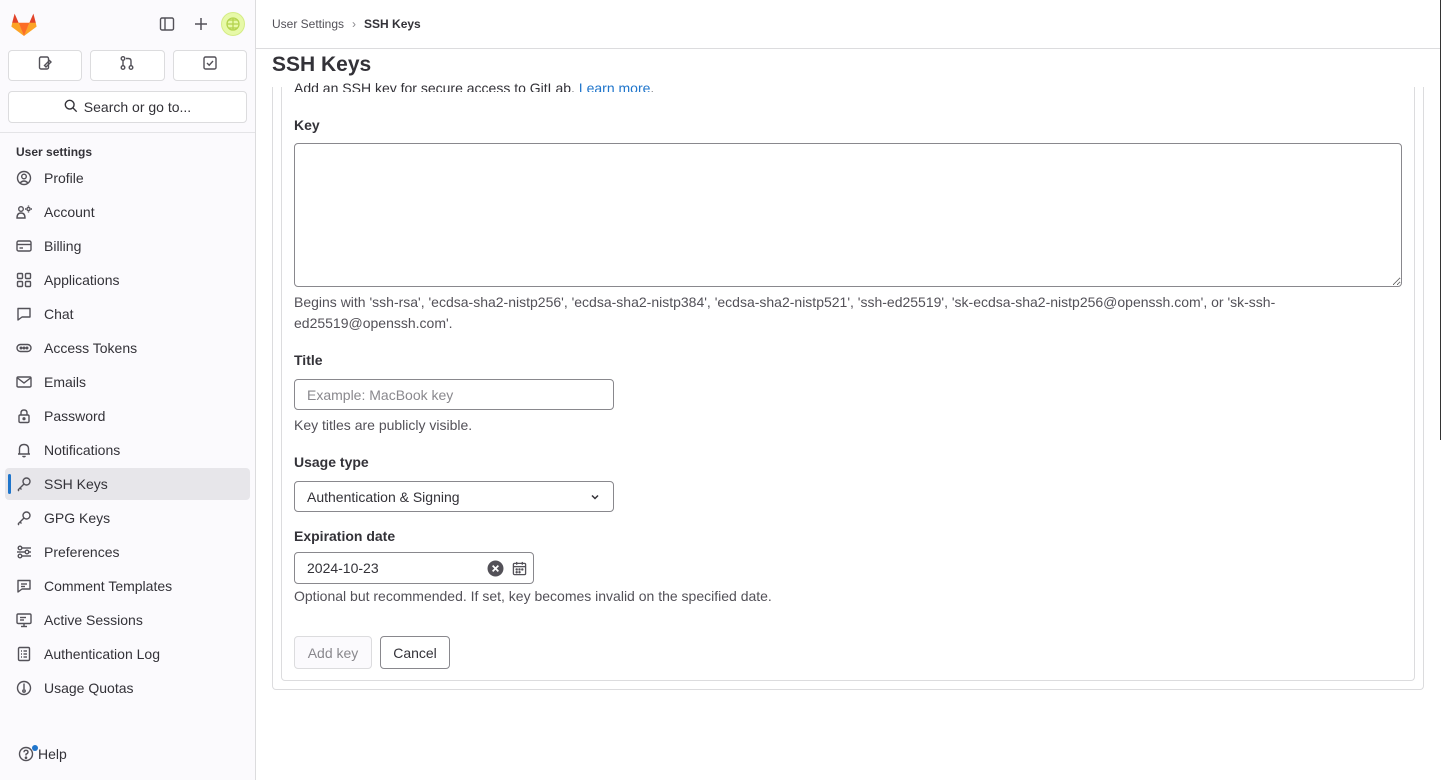 The image size is (1441, 780). I want to click on sidebar-item-gpg-keys: GPG Keys, so click(127, 518).